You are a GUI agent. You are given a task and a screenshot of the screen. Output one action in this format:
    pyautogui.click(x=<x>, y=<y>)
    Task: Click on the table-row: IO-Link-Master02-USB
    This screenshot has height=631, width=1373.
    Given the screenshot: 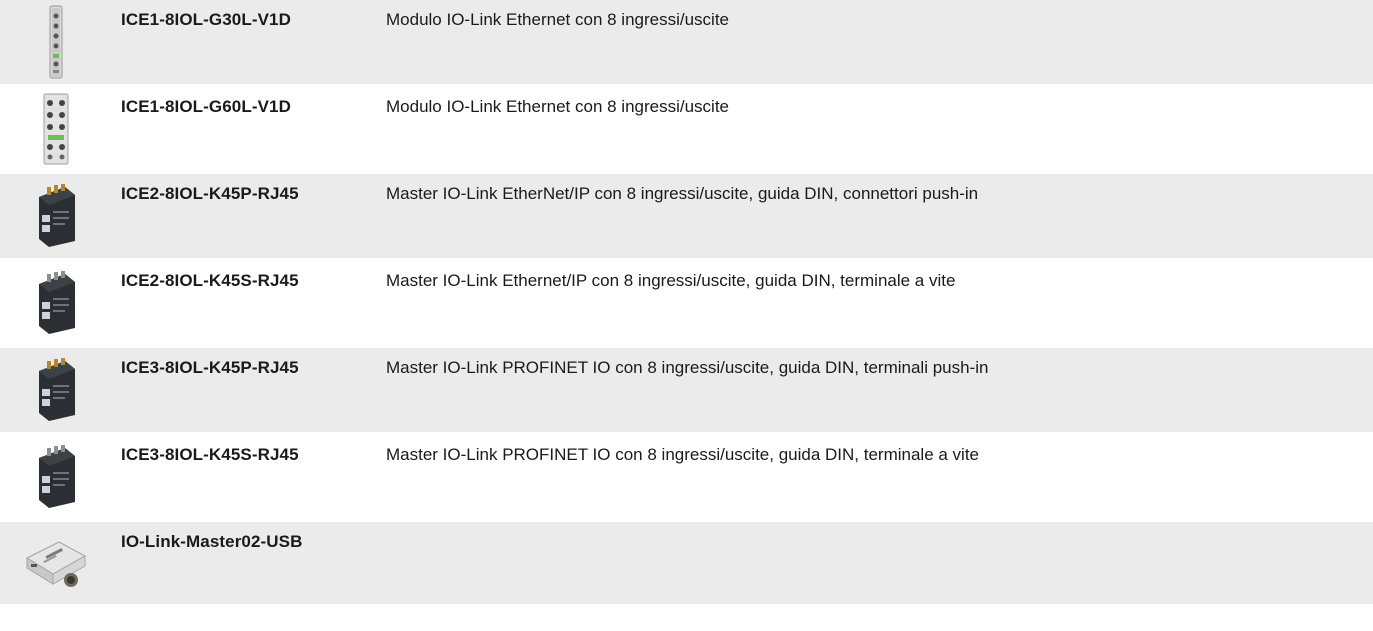 What is the action you would take?
    pyautogui.click(x=686, y=564)
    